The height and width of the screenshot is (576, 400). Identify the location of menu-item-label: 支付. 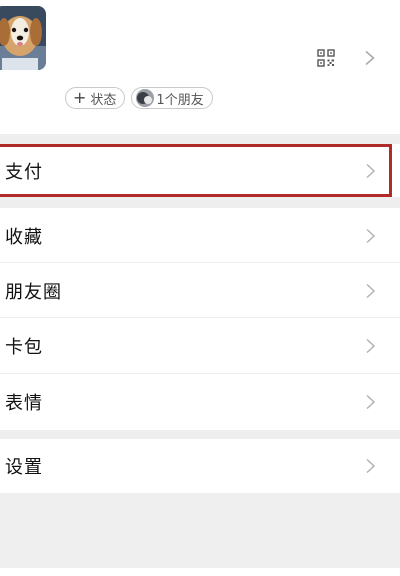
(24, 172).